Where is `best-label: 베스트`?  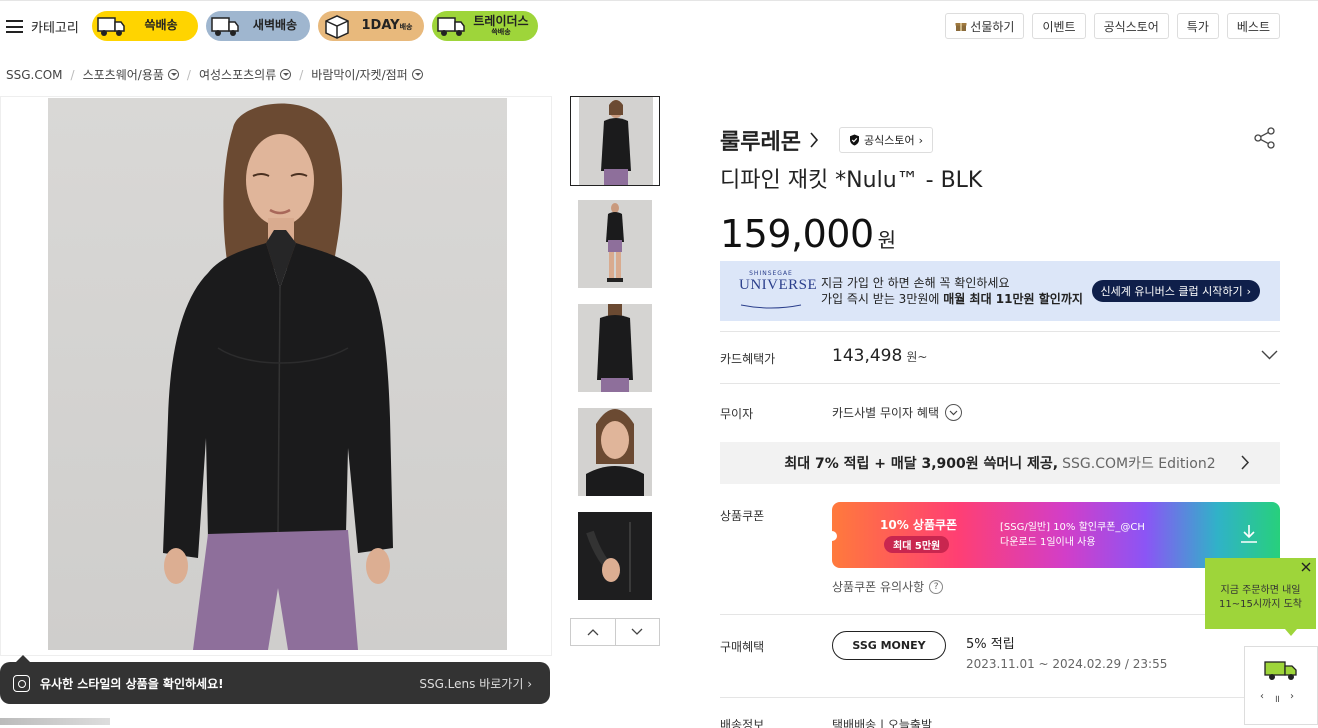
best-label: 베스트 is located at coordinates (1253, 26).